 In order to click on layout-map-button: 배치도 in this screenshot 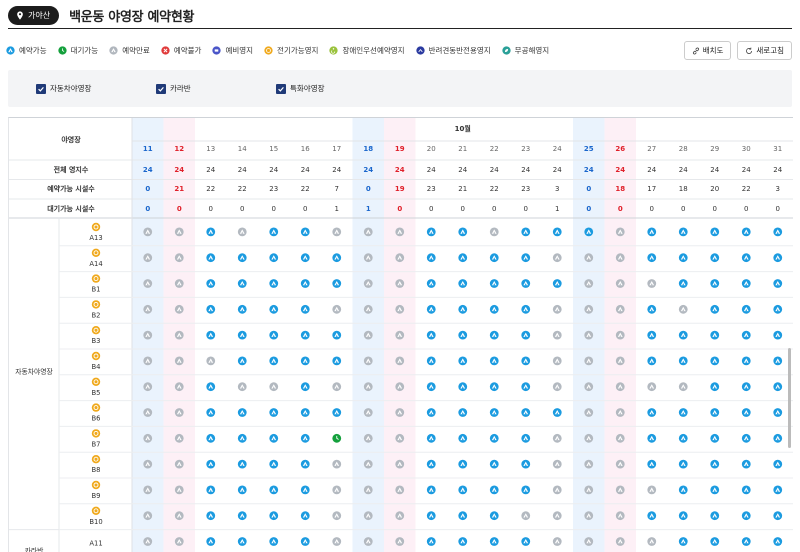, I will do `click(707, 50)`.